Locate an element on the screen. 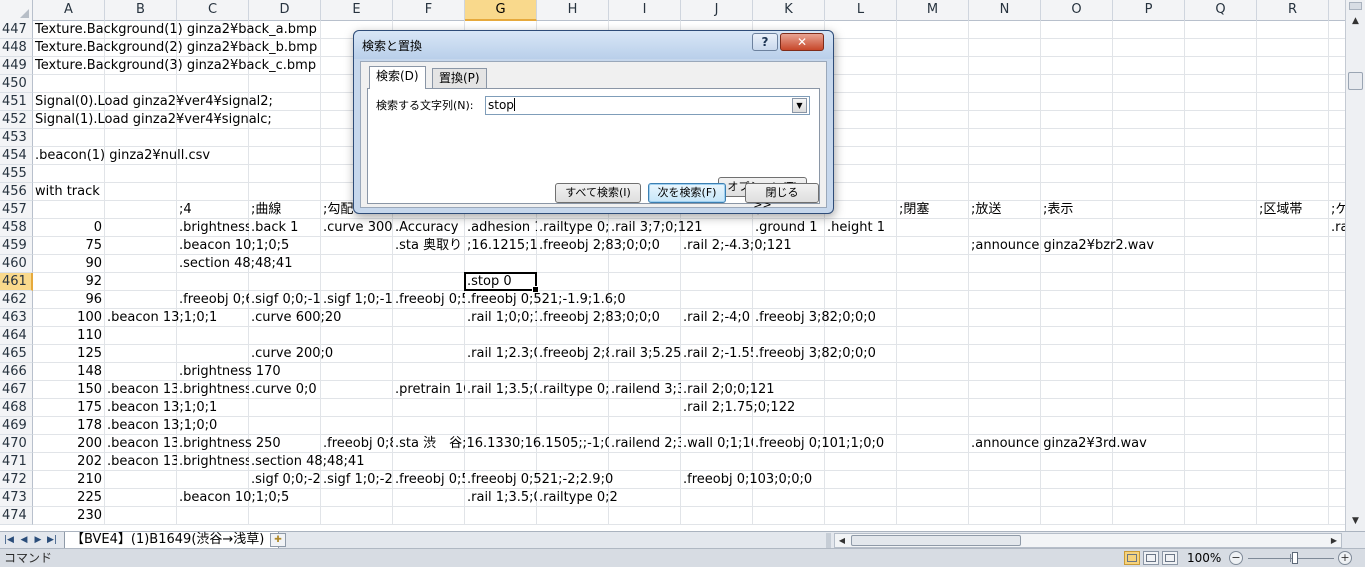 The width and height of the screenshot is (1365, 567). help-icon: ? is located at coordinates (765, 42).